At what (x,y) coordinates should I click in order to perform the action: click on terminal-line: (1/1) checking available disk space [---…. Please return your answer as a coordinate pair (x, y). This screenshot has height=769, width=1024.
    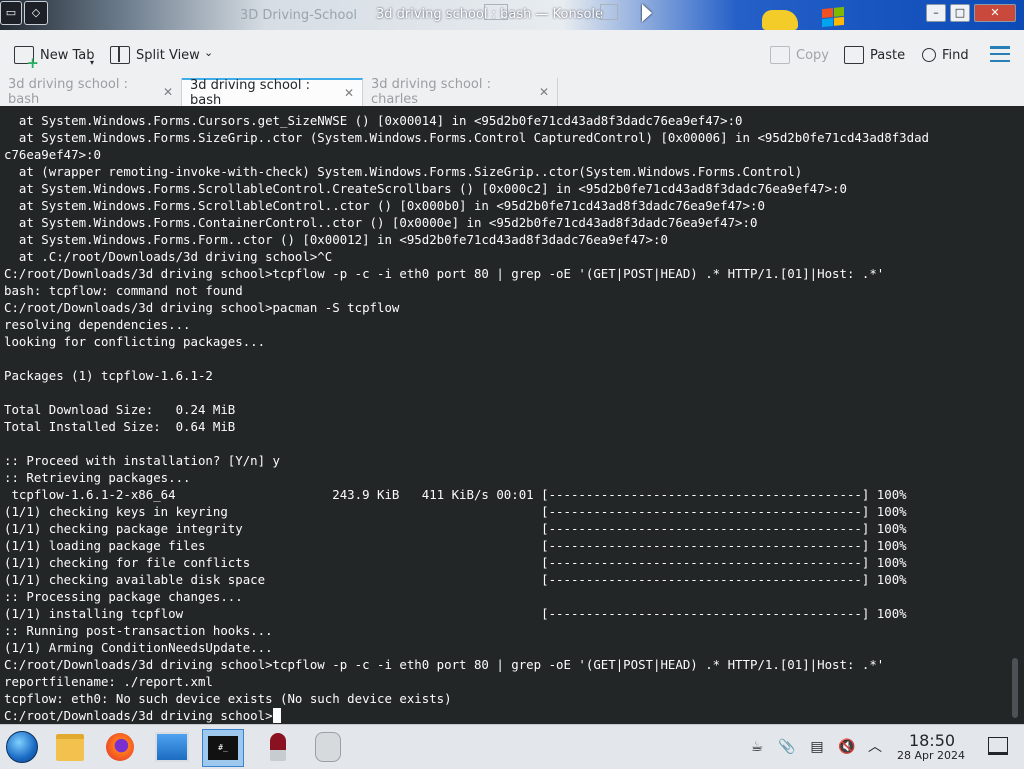
    Looking at the image, I should click on (455, 579).